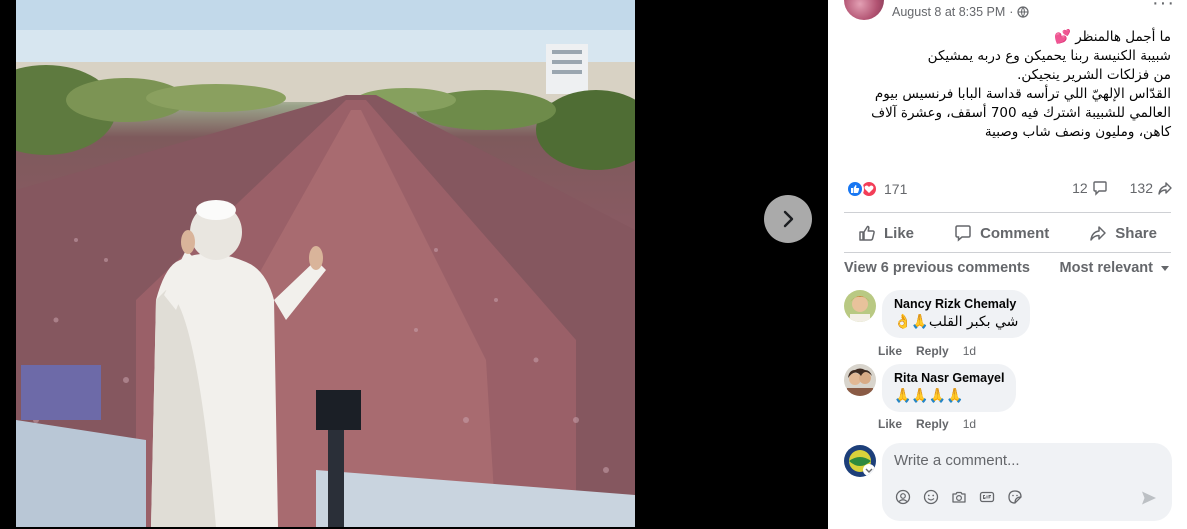 The image size is (1187, 529). I want to click on comment-count: 12, so click(1090, 188).